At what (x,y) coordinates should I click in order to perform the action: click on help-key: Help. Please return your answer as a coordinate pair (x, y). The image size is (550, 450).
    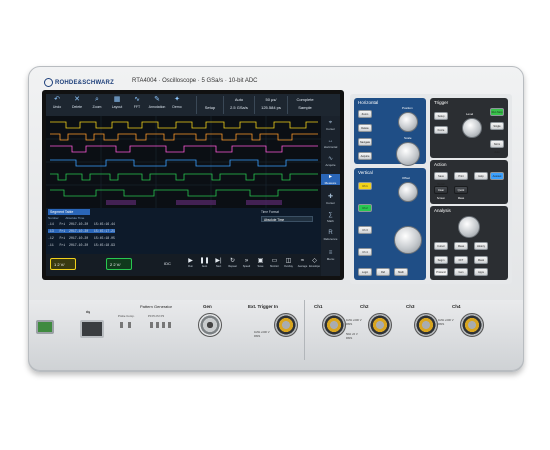
    Looking at the image, I should click on (481, 176).